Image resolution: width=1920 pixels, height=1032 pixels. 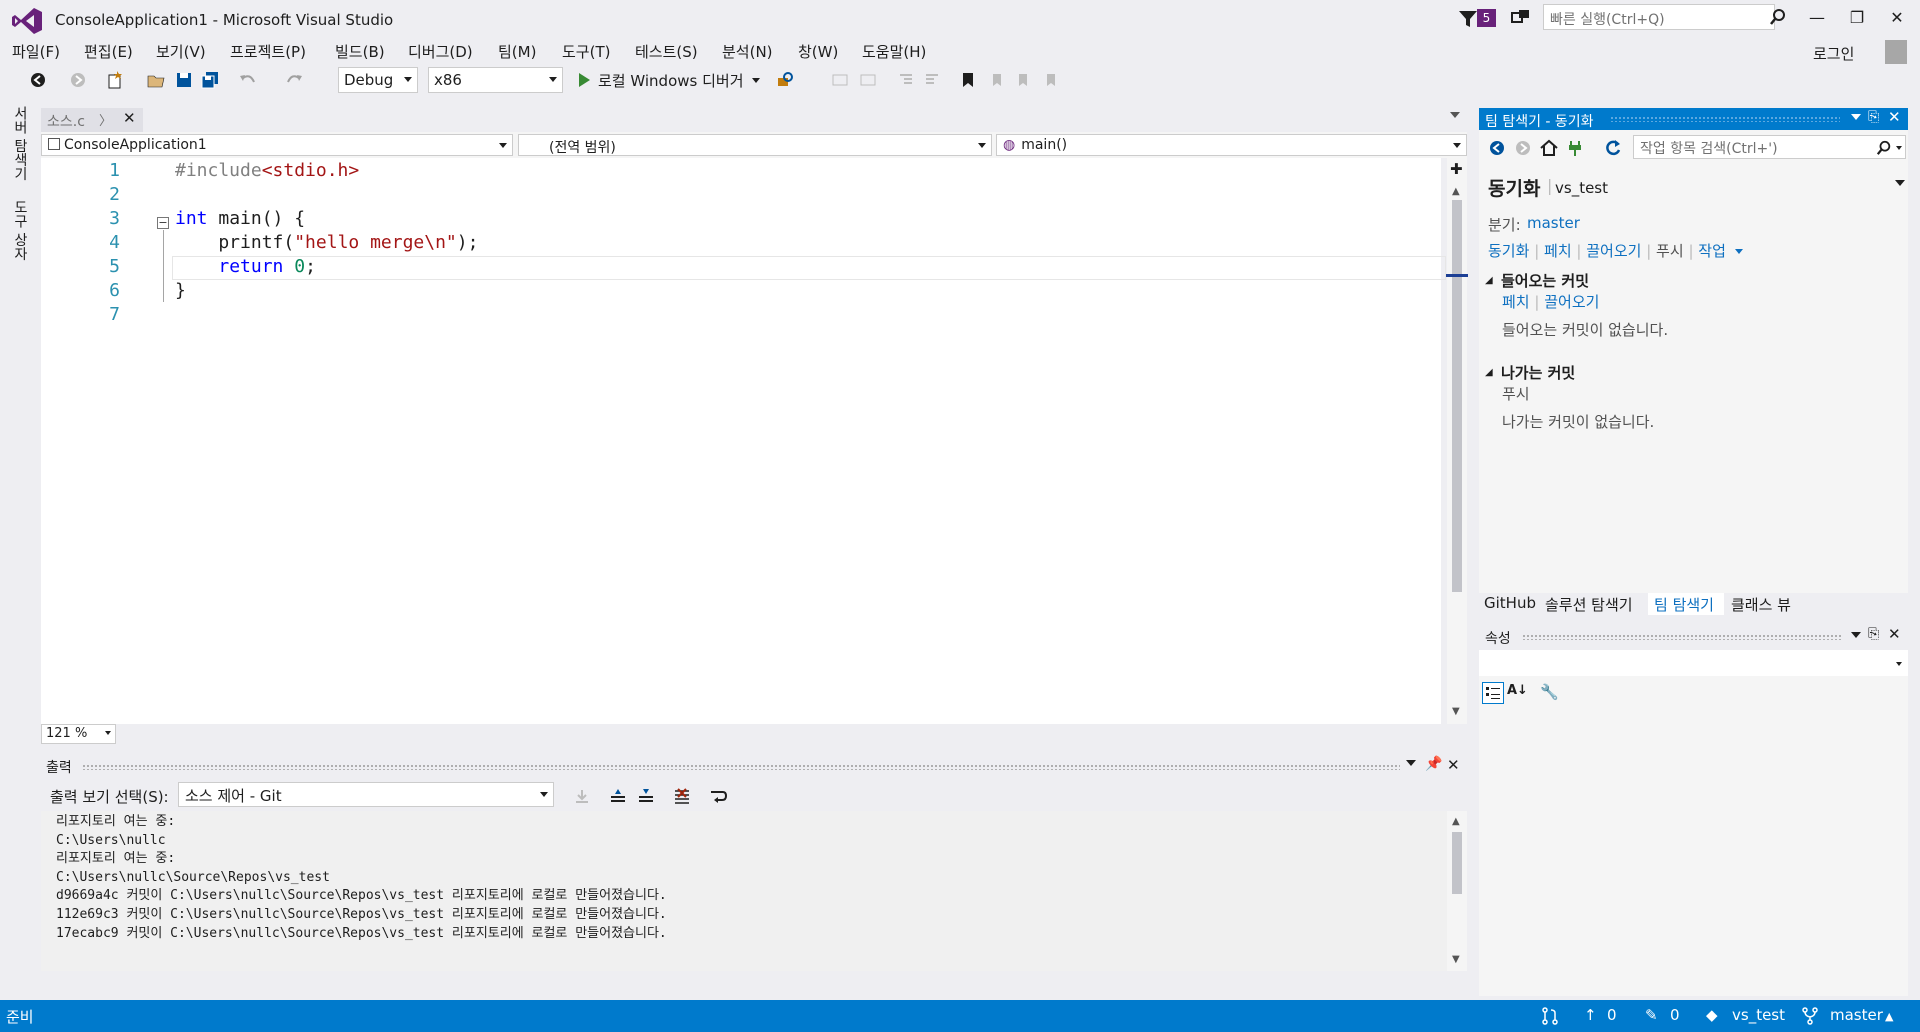 What do you see at coordinates (366, 794) in the screenshot?
I see `output-source-select: 소스 제어 - Git` at bounding box center [366, 794].